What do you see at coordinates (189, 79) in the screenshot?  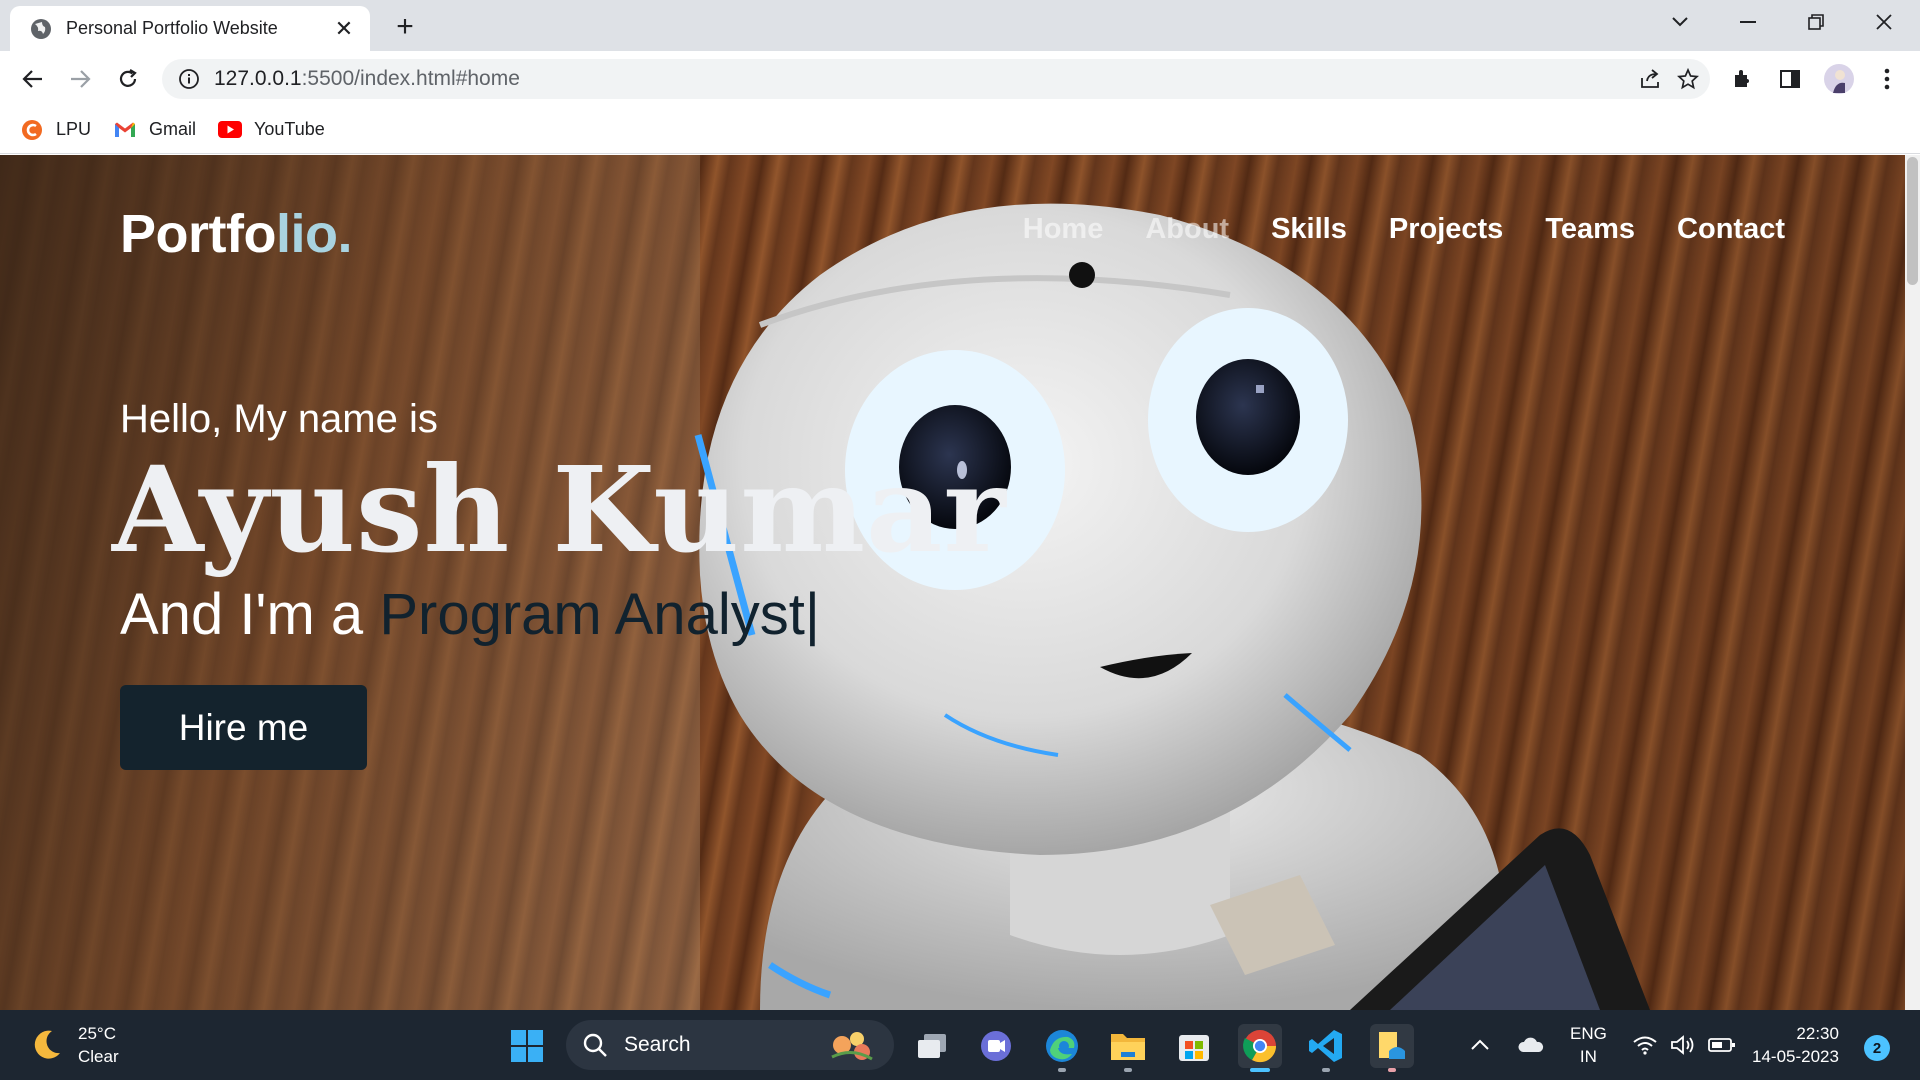 I see `site-info-icon` at bounding box center [189, 79].